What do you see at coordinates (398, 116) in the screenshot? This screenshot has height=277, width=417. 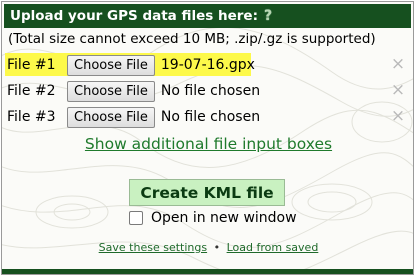 I see `file-3-remove-icon: ×` at bounding box center [398, 116].